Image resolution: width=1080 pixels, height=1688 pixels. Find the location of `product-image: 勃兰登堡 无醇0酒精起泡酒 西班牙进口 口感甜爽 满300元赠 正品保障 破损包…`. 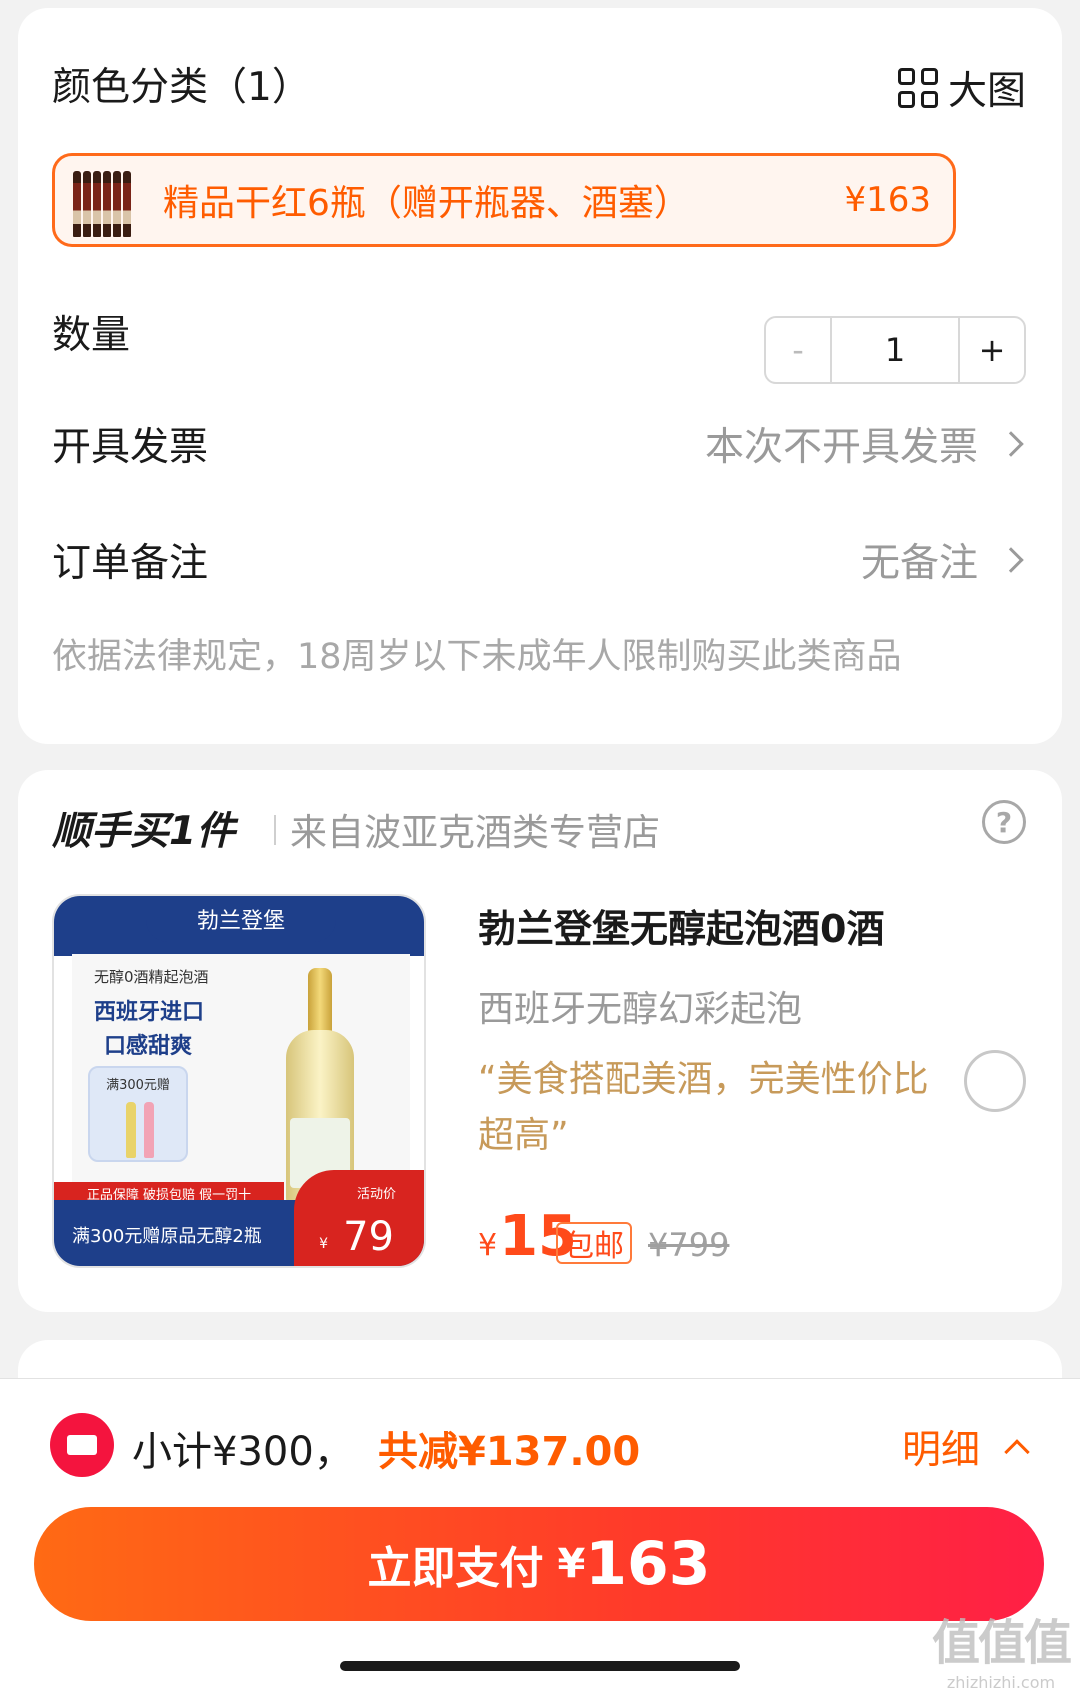

product-image: 勃兰登堡 无醇0酒精起泡酒 西班牙进口 口感甜爽 满300元赠 正品保障 破损包… is located at coordinates (239, 1081).